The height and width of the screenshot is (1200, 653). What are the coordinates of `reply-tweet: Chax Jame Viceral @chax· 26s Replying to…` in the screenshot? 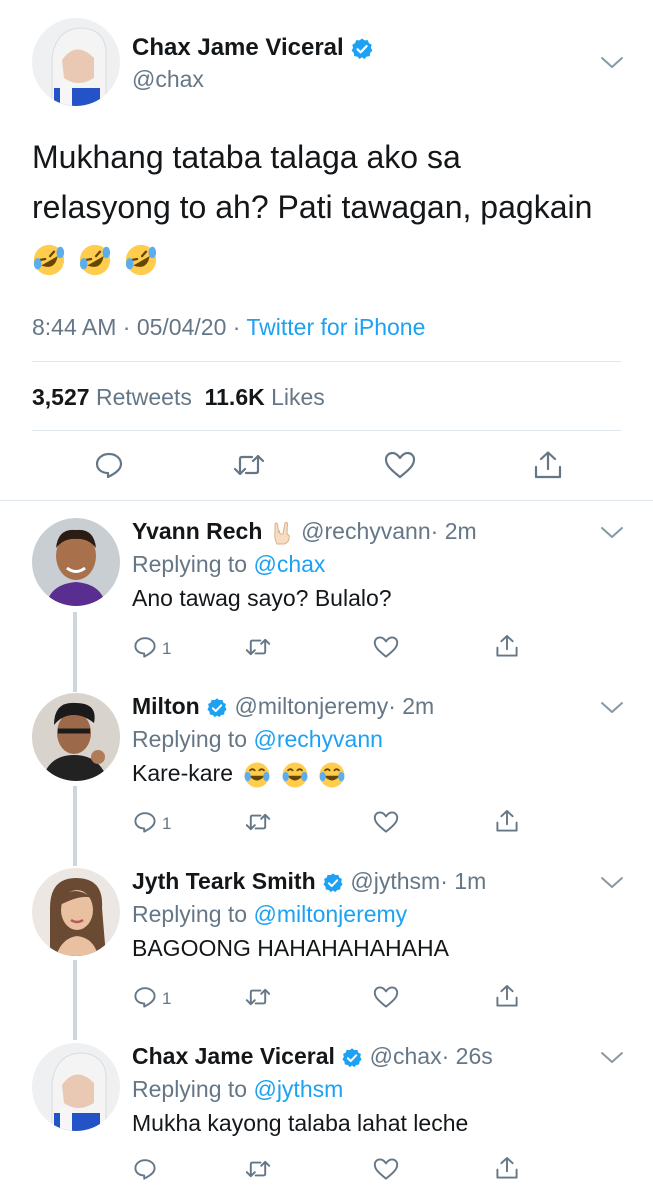 It's located at (326, 1121).